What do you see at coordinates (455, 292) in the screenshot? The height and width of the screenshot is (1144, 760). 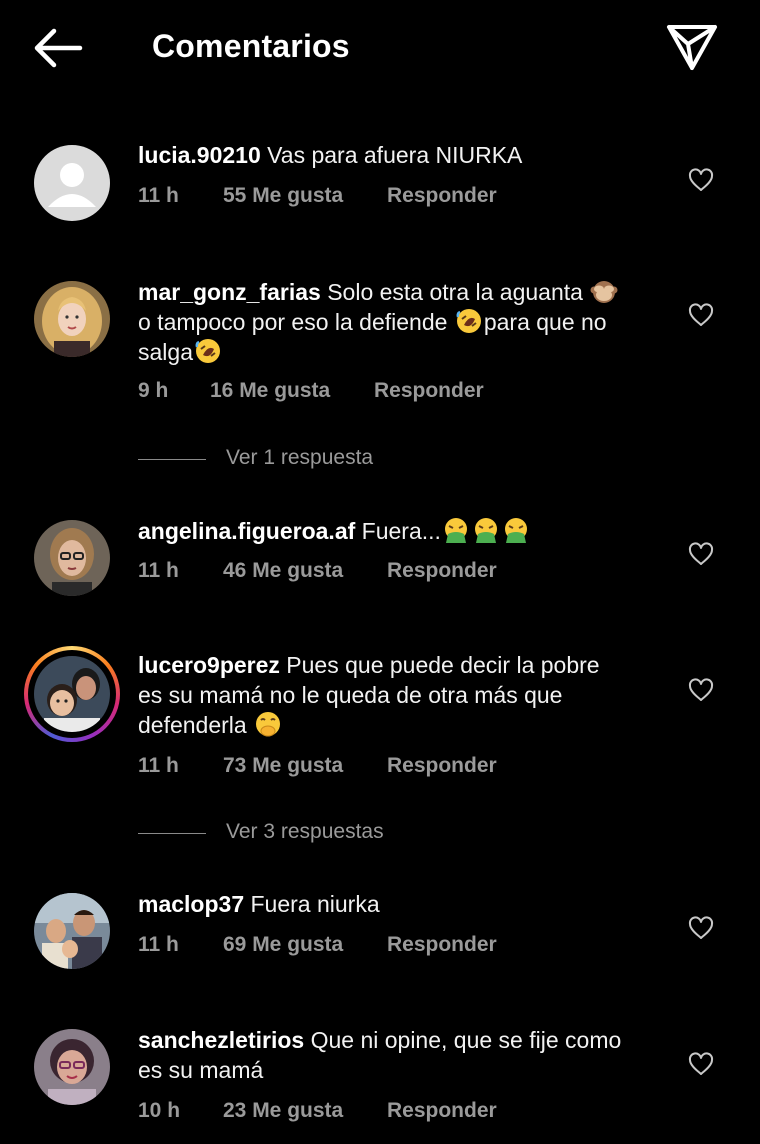 I see `comment-body: Solo esta otra la aguanta` at bounding box center [455, 292].